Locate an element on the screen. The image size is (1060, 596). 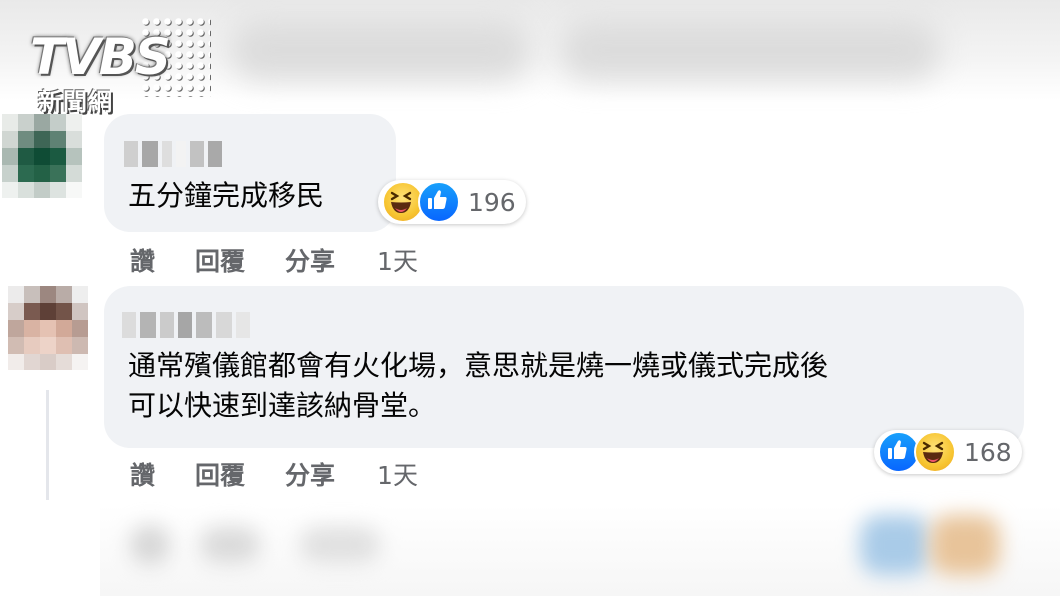
logo-brand-text: TVBS is located at coordinates (100, 57).